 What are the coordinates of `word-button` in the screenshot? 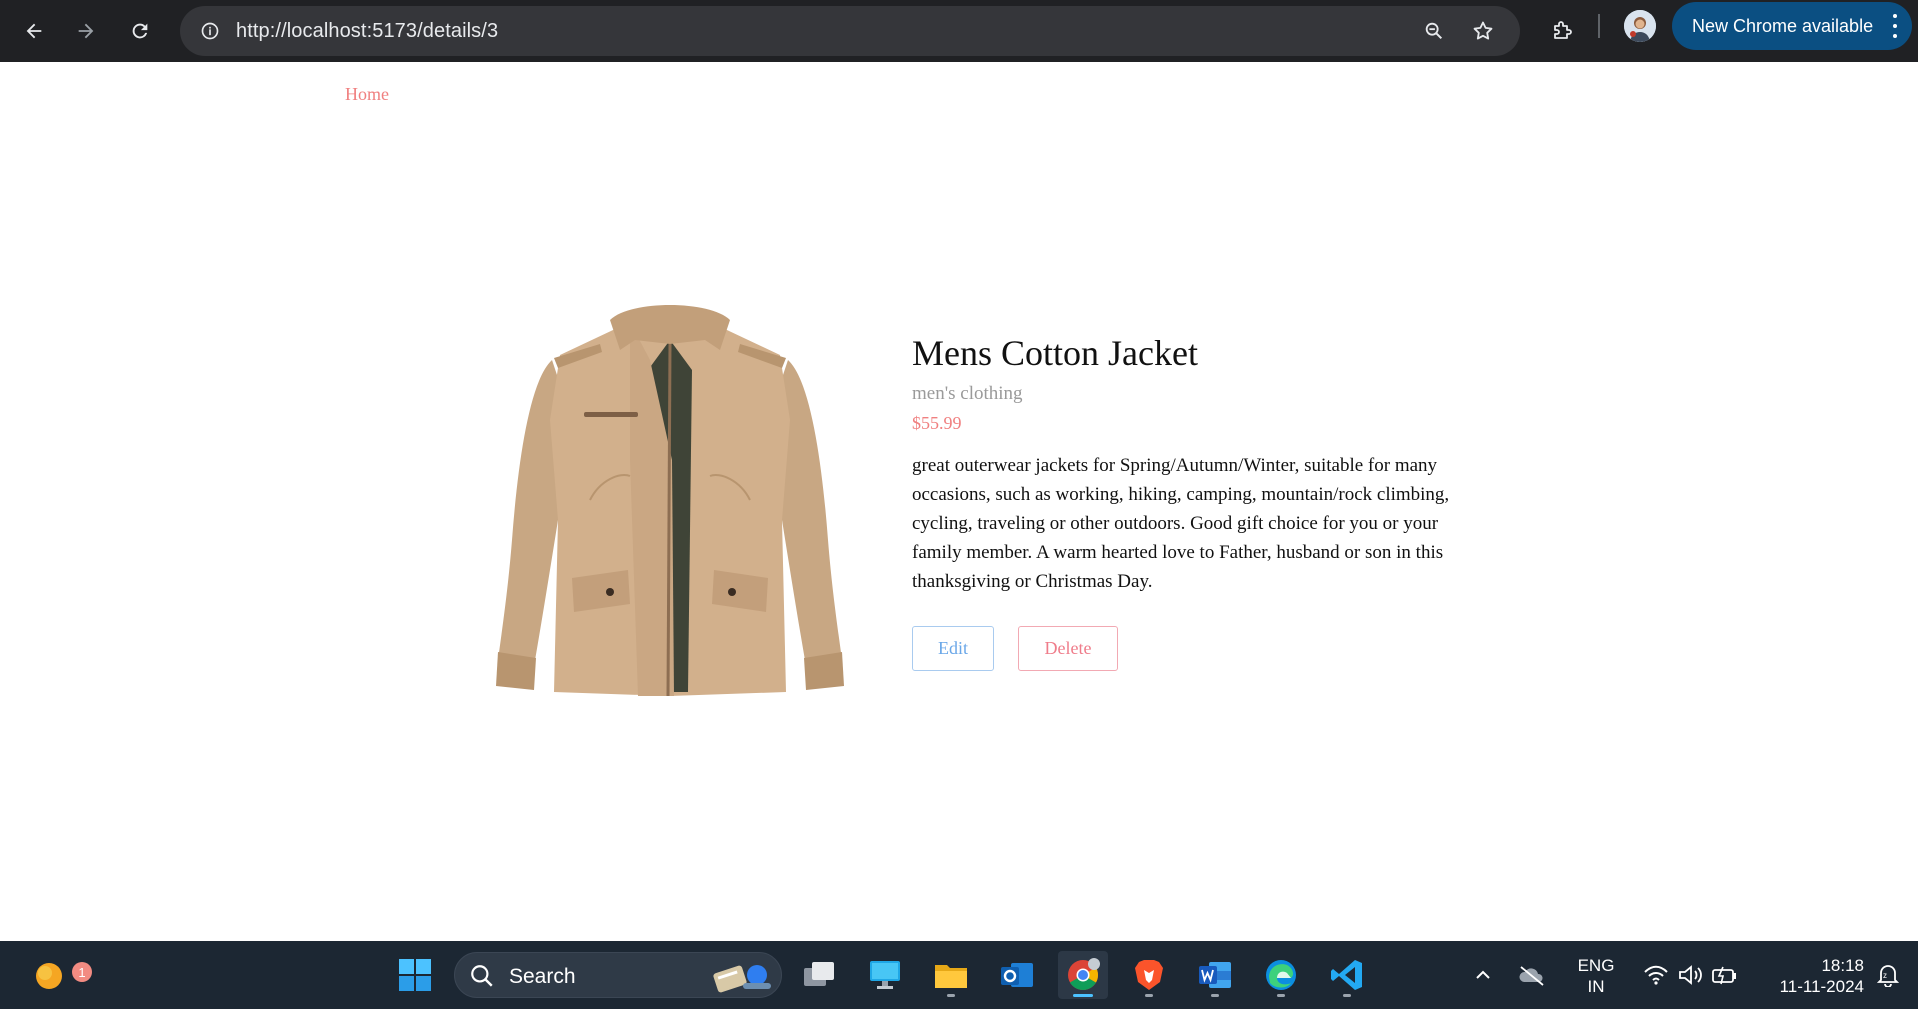 It's located at (1215, 975).